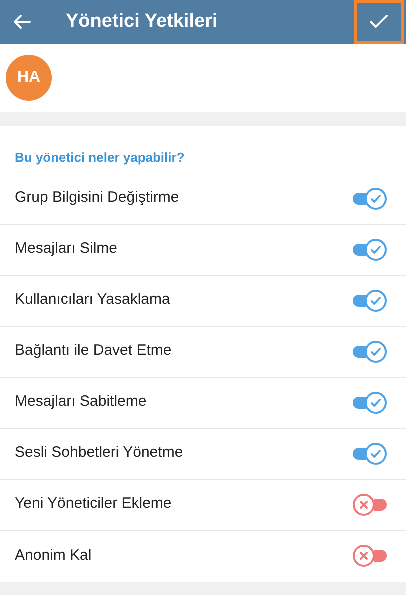  What do you see at coordinates (142, 22) in the screenshot?
I see `screen-title: Yönetici Yetkileri` at bounding box center [142, 22].